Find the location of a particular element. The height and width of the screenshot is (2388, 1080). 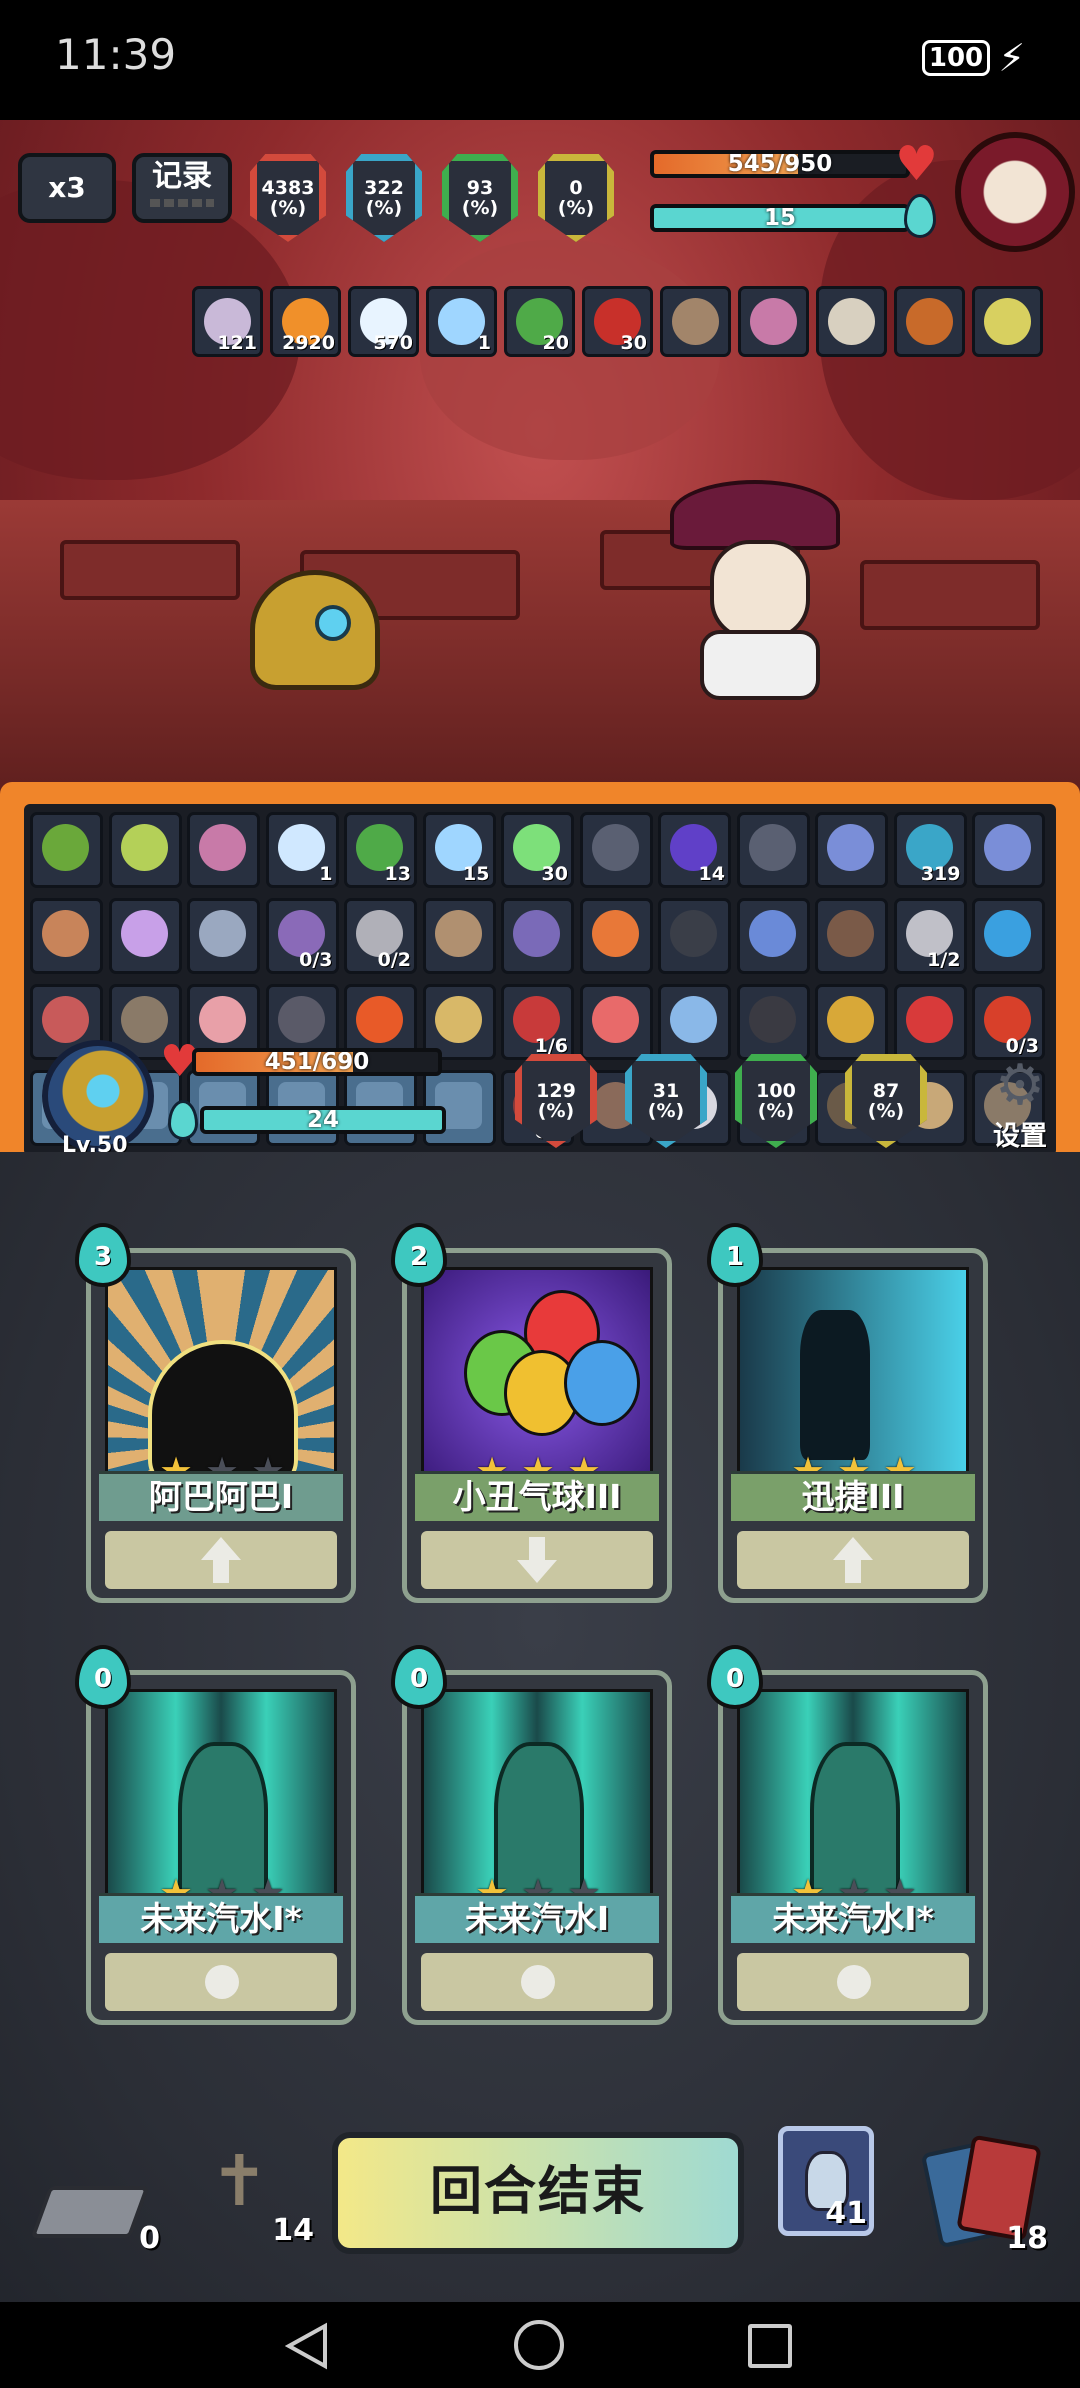

stat-value: 31 is located at coordinates (666, 1091).